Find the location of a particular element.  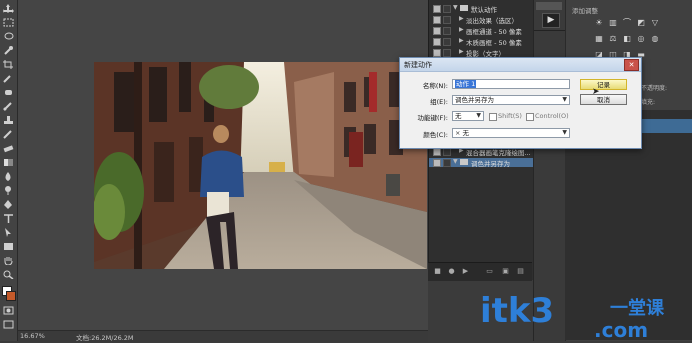

action-set-row: ▼ 调色并另存为 is located at coordinates (481, 163).